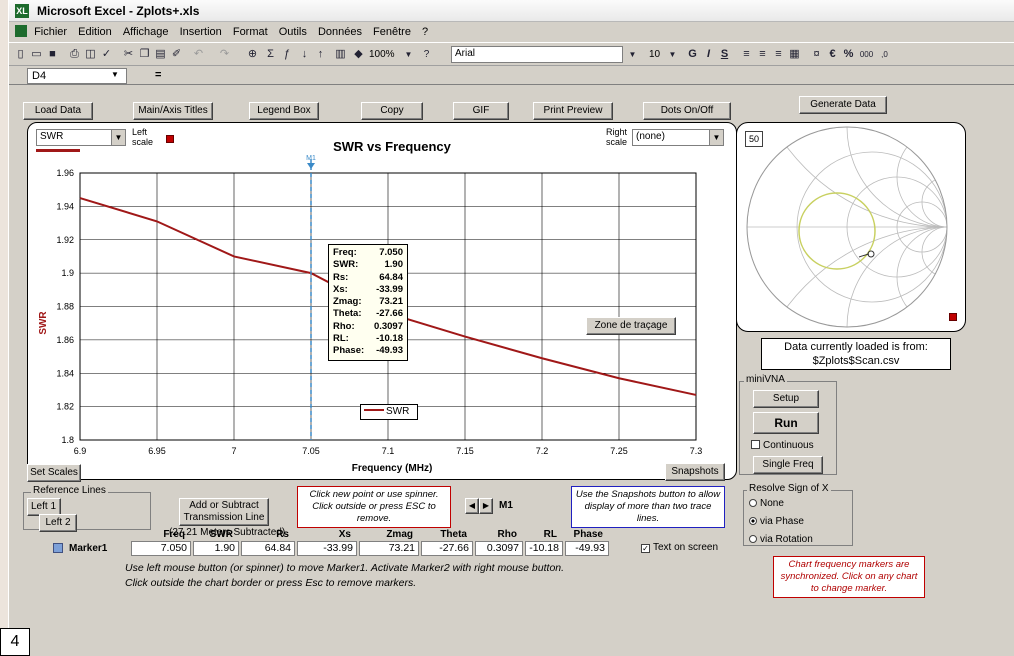 This screenshot has width=1014, height=656. I want to click on align-center-icon: ≡, so click(762, 54).